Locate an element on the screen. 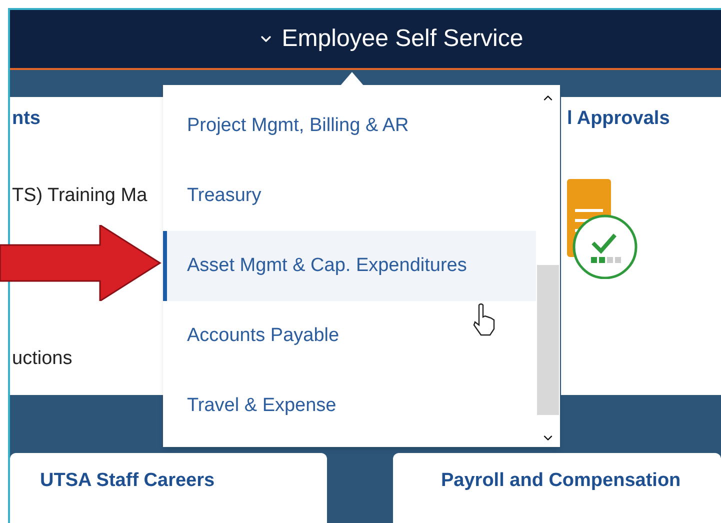 This screenshot has height=523, width=721. menu-item: Treasury is located at coordinates (349, 196).